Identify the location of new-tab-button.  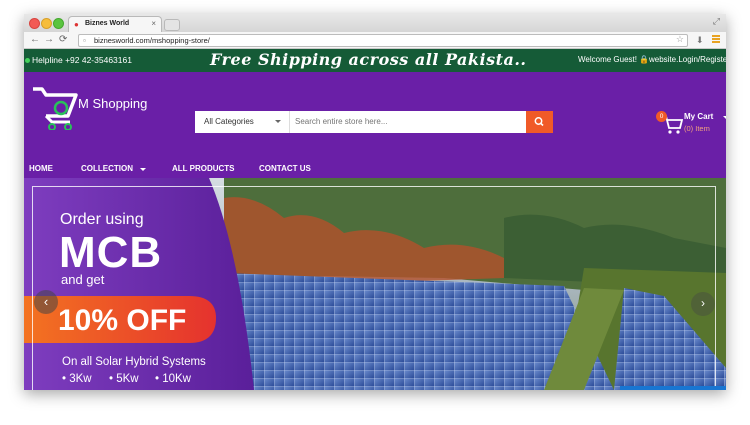
(172, 25).